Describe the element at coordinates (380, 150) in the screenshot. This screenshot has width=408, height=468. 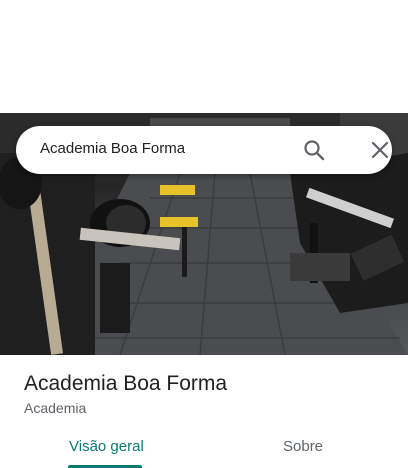
I see `close-icon` at that location.